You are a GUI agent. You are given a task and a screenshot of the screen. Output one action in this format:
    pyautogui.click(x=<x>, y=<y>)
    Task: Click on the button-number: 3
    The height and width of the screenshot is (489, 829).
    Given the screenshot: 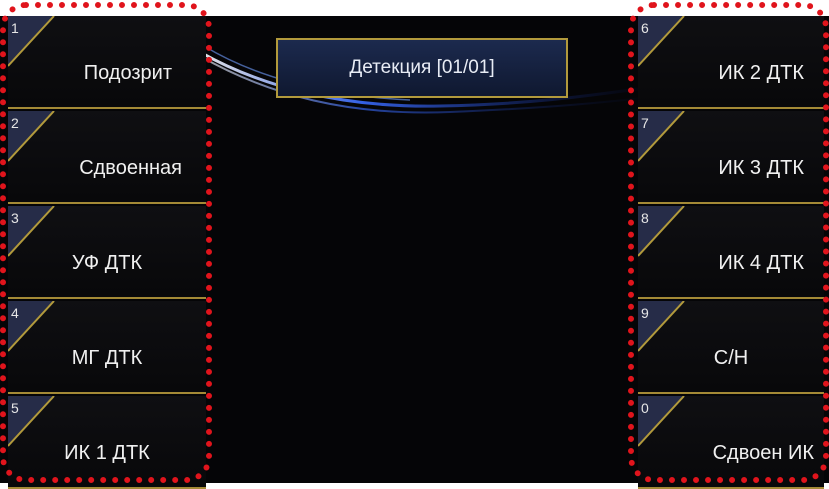 What is the action you would take?
    pyautogui.click(x=15, y=218)
    